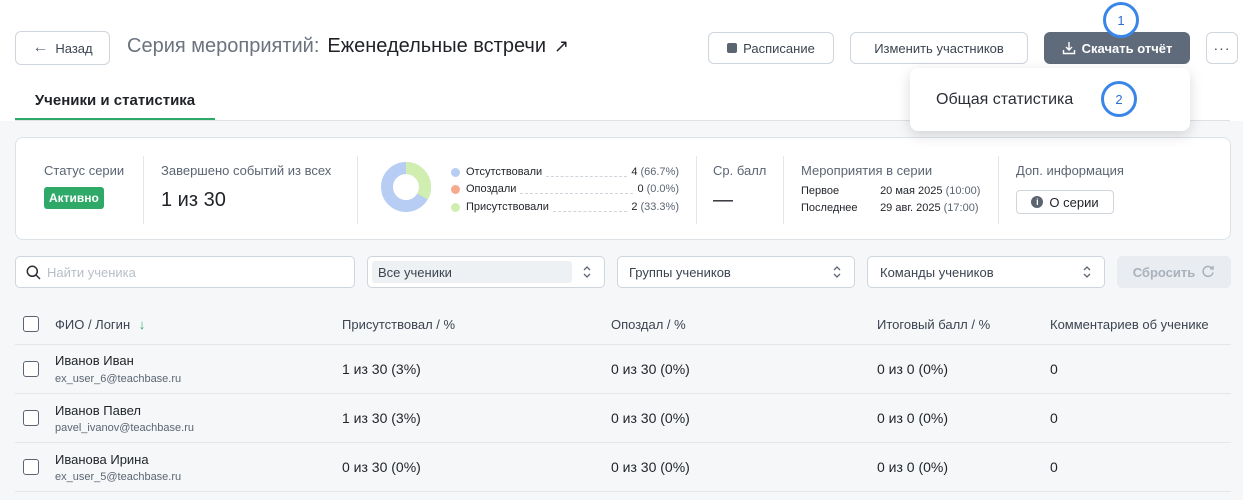 The image size is (1243, 500). What do you see at coordinates (192, 272) in the screenshot?
I see `search-input` at bounding box center [192, 272].